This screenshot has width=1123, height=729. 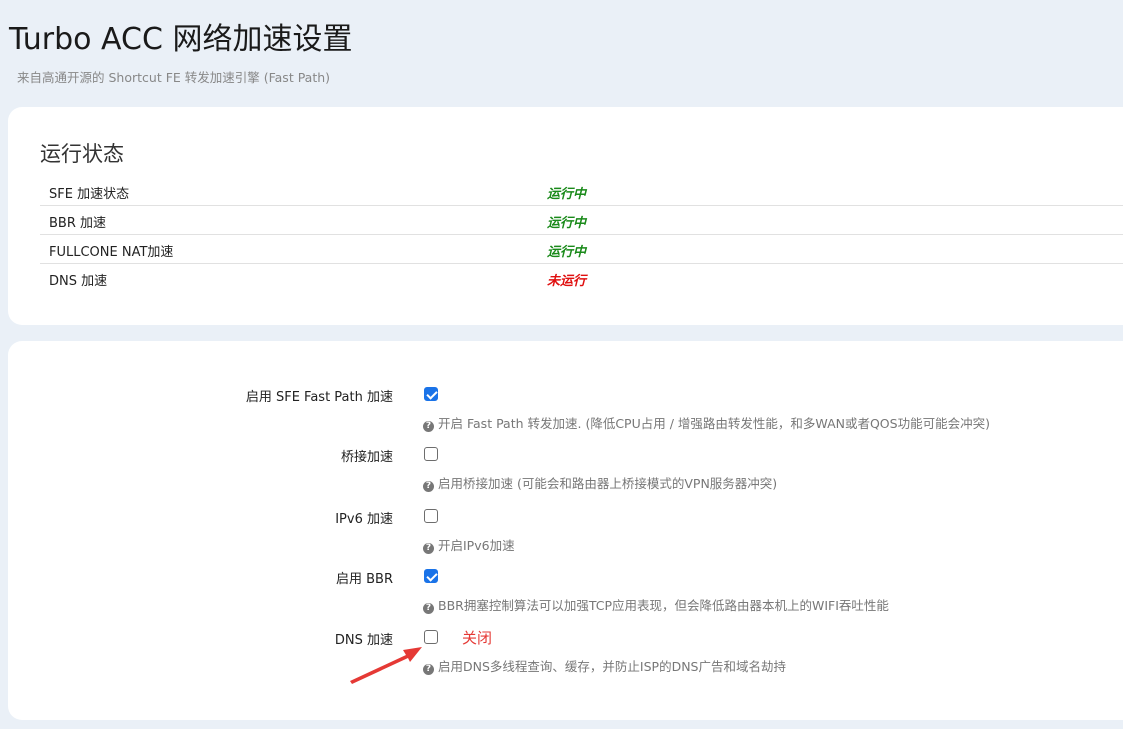 What do you see at coordinates (82, 154) in the screenshot?
I see `status-section-title: 运行状态` at bounding box center [82, 154].